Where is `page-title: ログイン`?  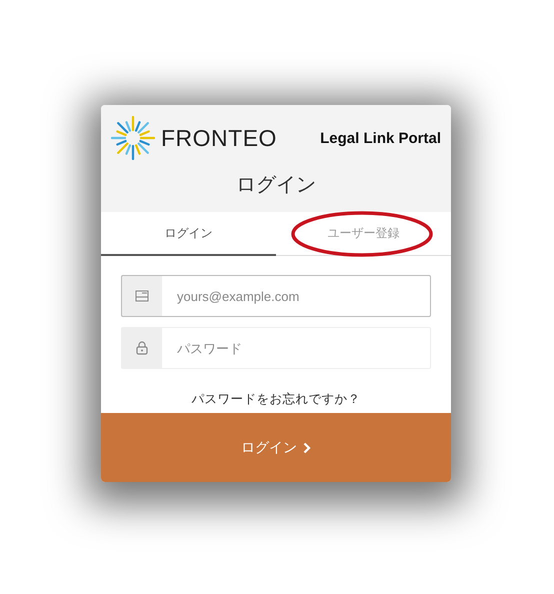
page-title: ログイン is located at coordinates (276, 184).